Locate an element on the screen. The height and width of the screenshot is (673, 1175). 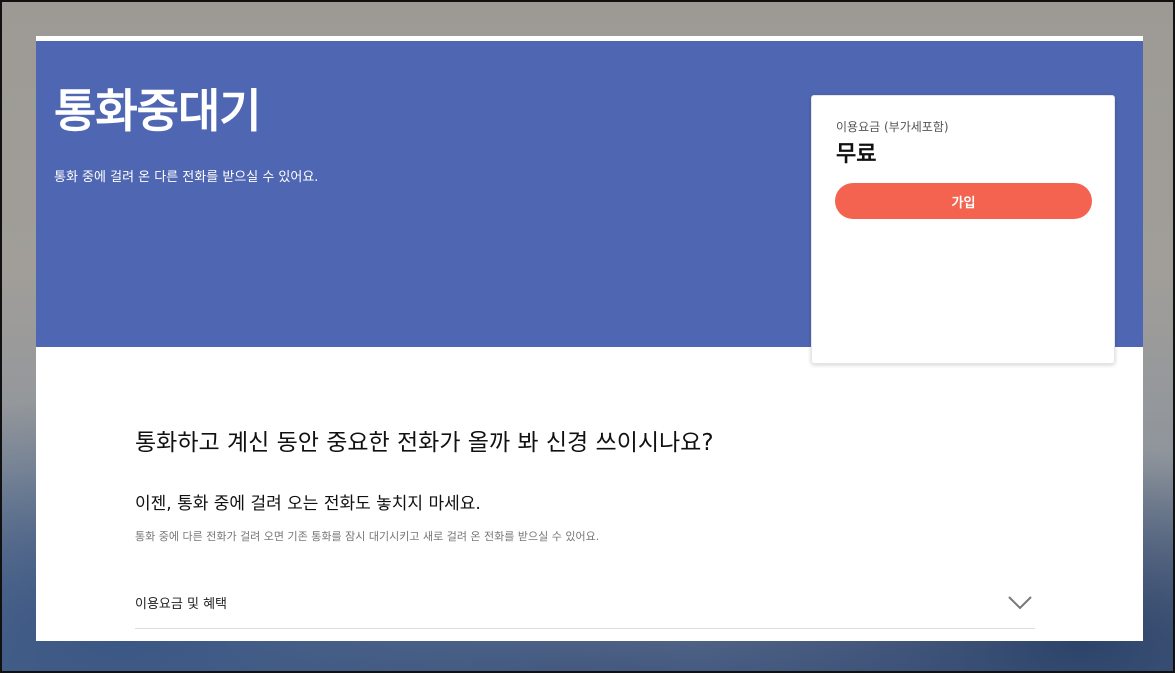
price-value: 무료 is located at coordinates (856, 154).